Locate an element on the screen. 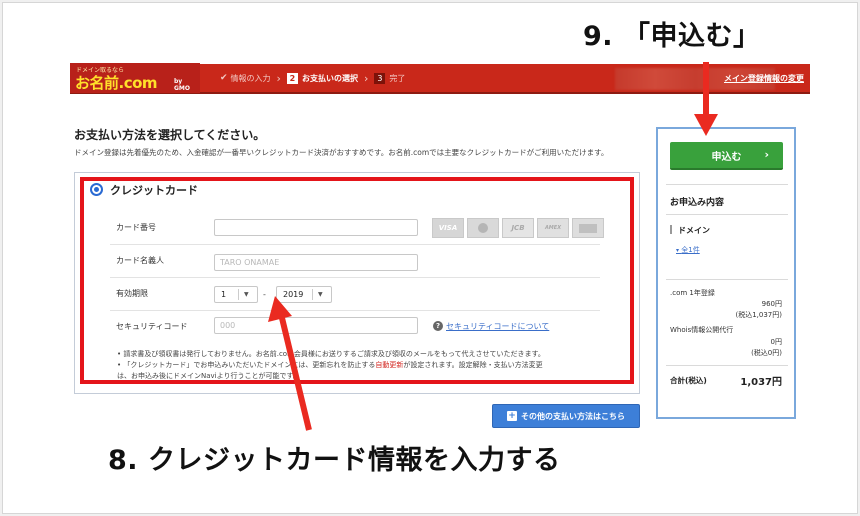 Image resolution: width=860 pixels, height=516 pixels. step-indicator: ✔ 情報の入力 › 2 お支払いの選択 › 3 完了 is located at coordinates (315, 78).